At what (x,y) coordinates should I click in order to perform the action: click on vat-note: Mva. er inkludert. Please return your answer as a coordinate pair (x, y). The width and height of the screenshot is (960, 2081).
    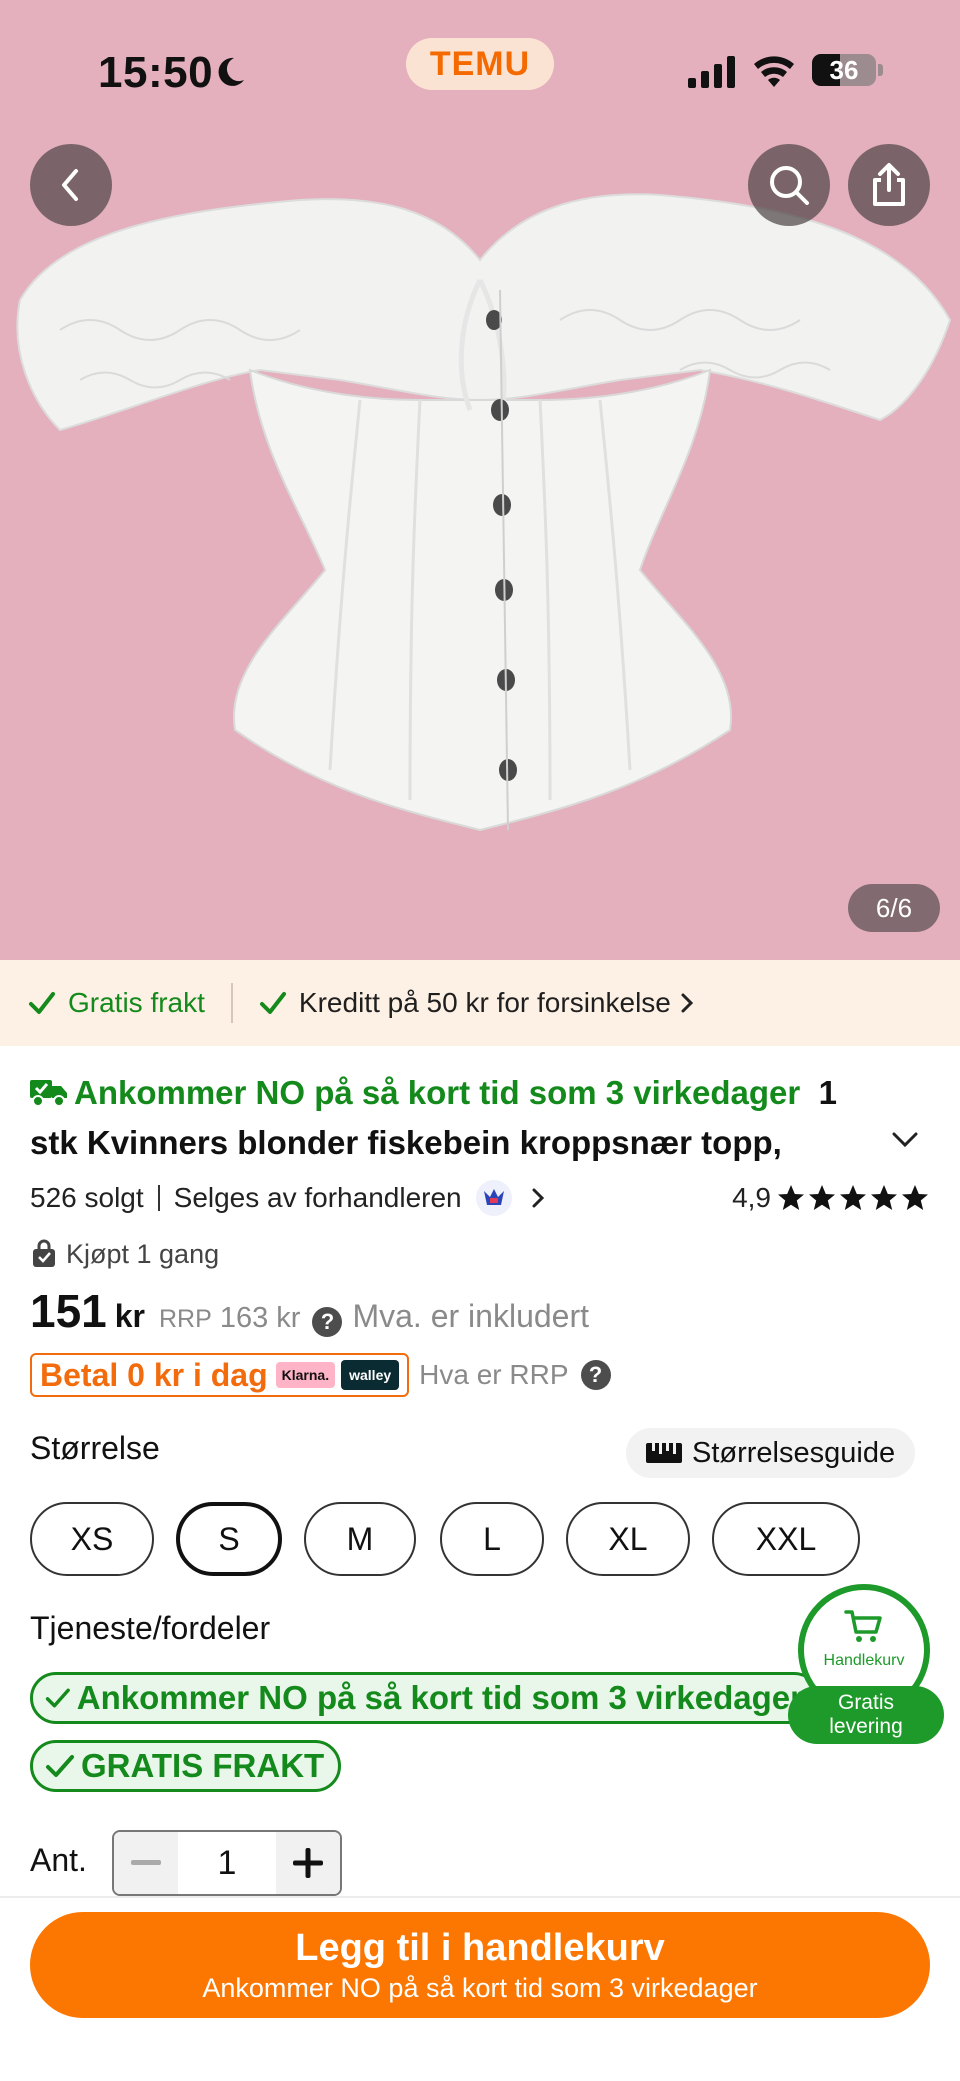
    Looking at the image, I should click on (470, 1316).